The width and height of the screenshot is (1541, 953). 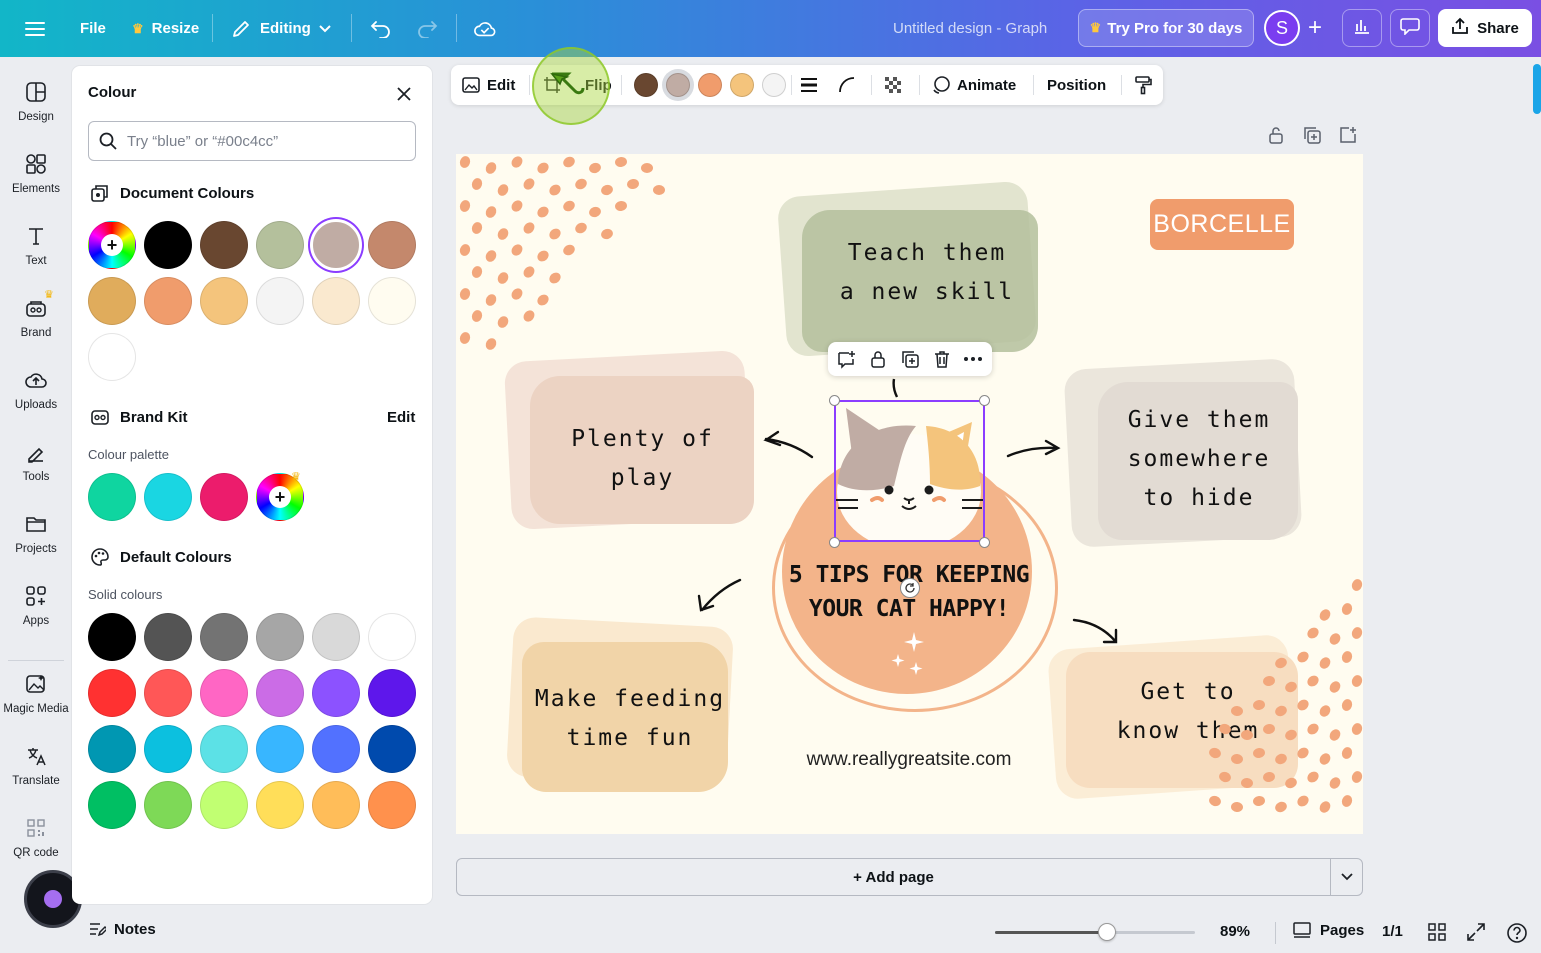 I want to click on menu-button, so click(x=35, y=28).